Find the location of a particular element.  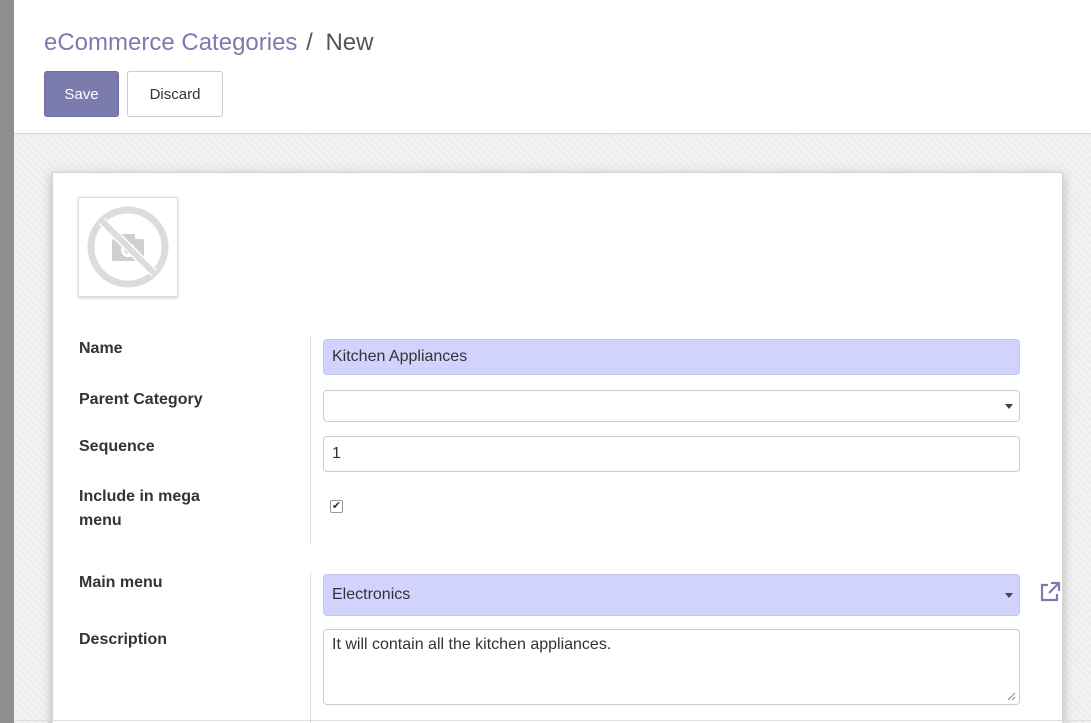

save-button: Save is located at coordinates (81, 94).